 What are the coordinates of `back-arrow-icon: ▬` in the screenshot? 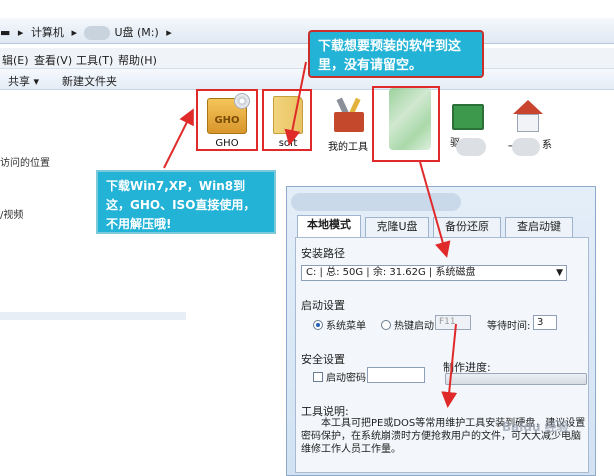 It's located at (5, 32).